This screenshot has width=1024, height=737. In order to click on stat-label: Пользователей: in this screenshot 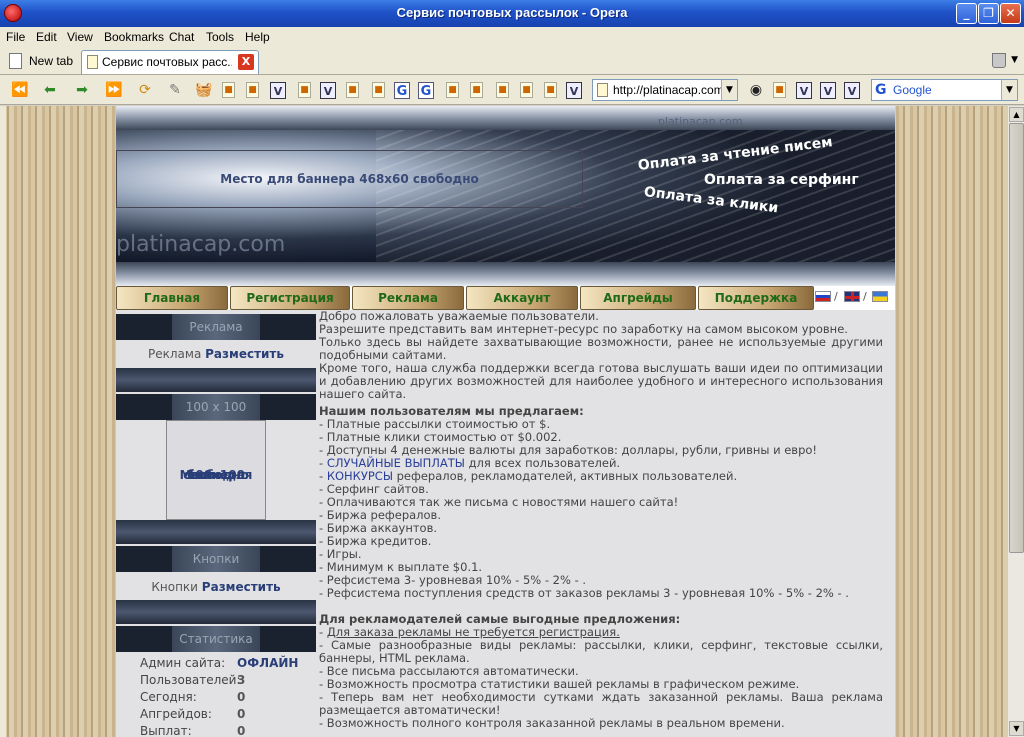, I will do `click(190, 680)`.